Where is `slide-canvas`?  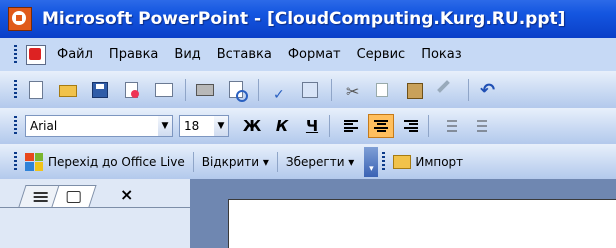 slide-canvas is located at coordinates (422, 223).